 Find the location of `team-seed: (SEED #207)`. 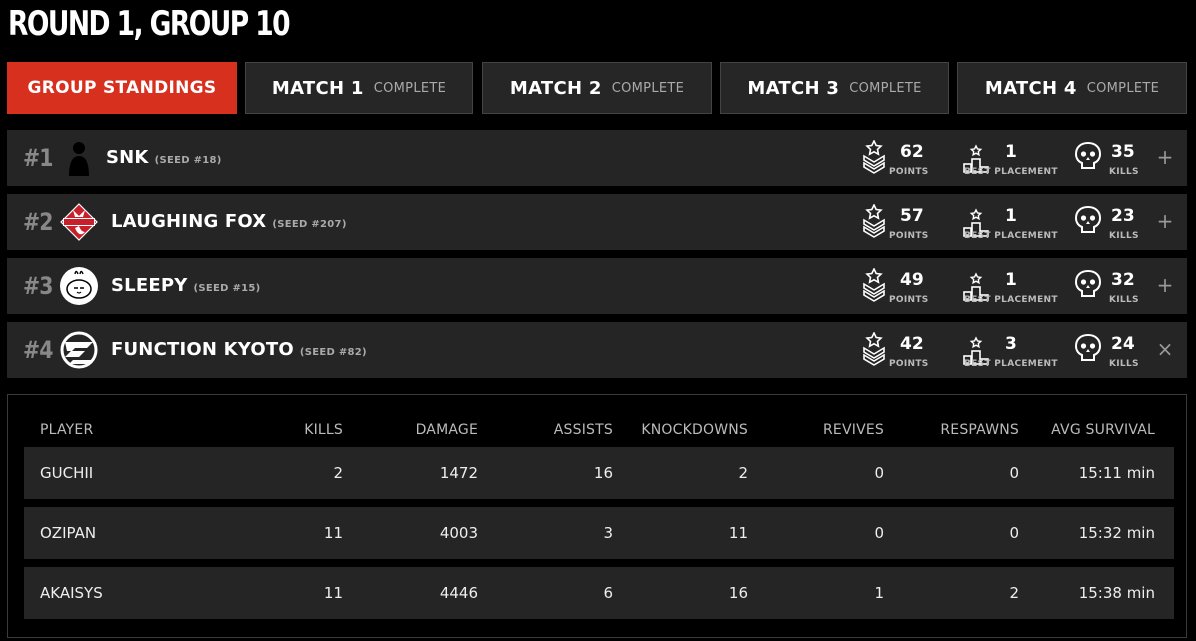

team-seed: (SEED #207) is located at coordinates (309, 224).